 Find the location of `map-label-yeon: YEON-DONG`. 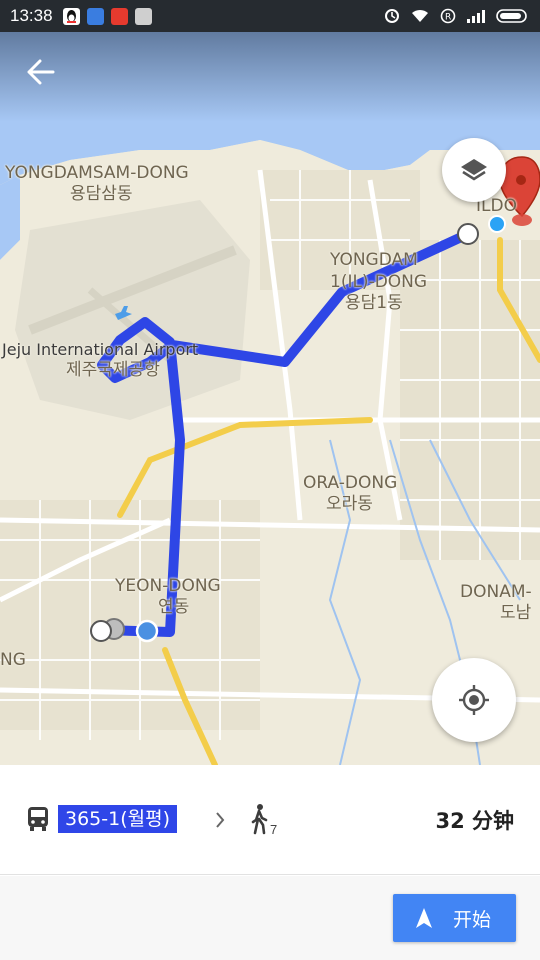

map-label-yeon: YEON-DONG is located at coordinates (168, 586).